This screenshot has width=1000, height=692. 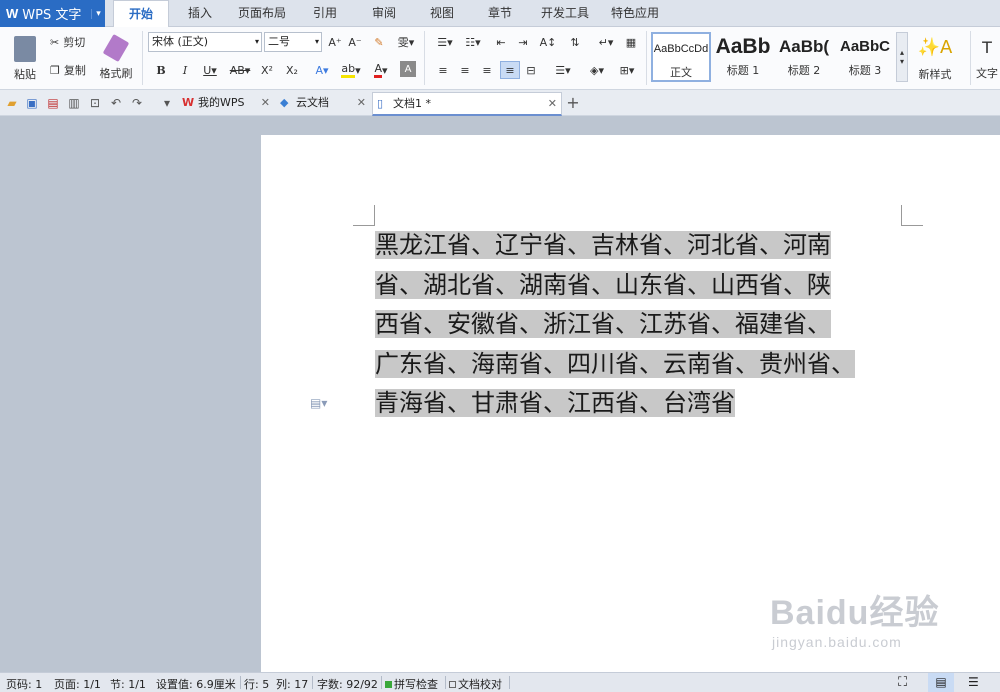 I want to click on text-line: 青海省、甘肃省、江西省、台湾省, so click(x=640, y=404).